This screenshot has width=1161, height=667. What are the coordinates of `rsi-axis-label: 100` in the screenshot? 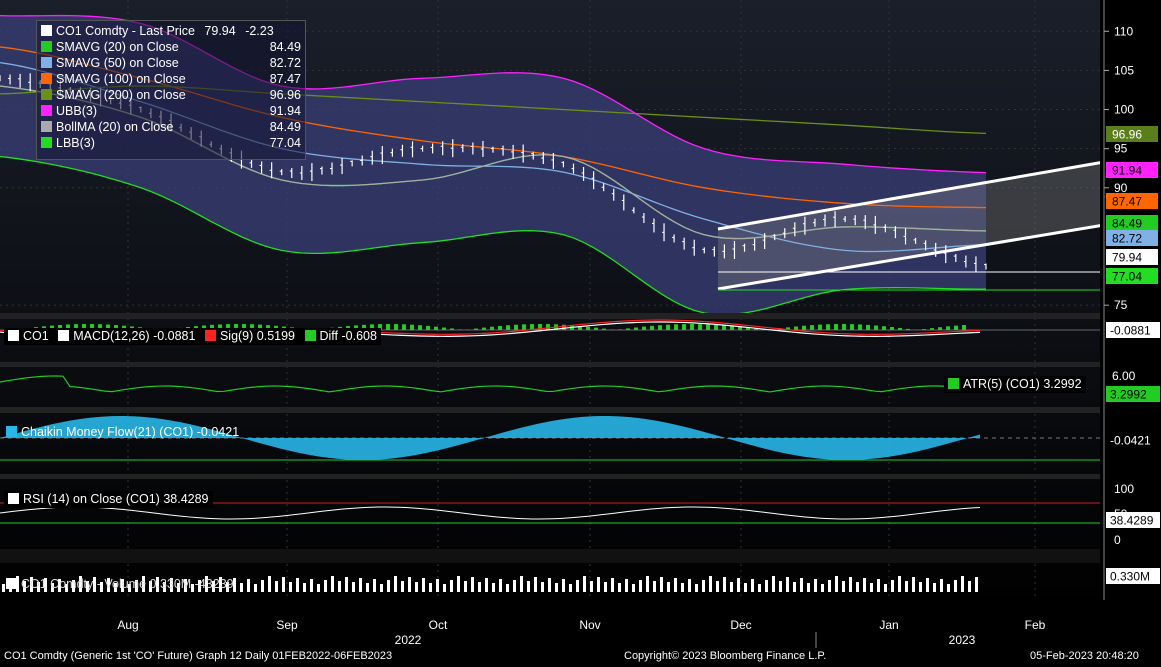 It's located at (1124, 489).